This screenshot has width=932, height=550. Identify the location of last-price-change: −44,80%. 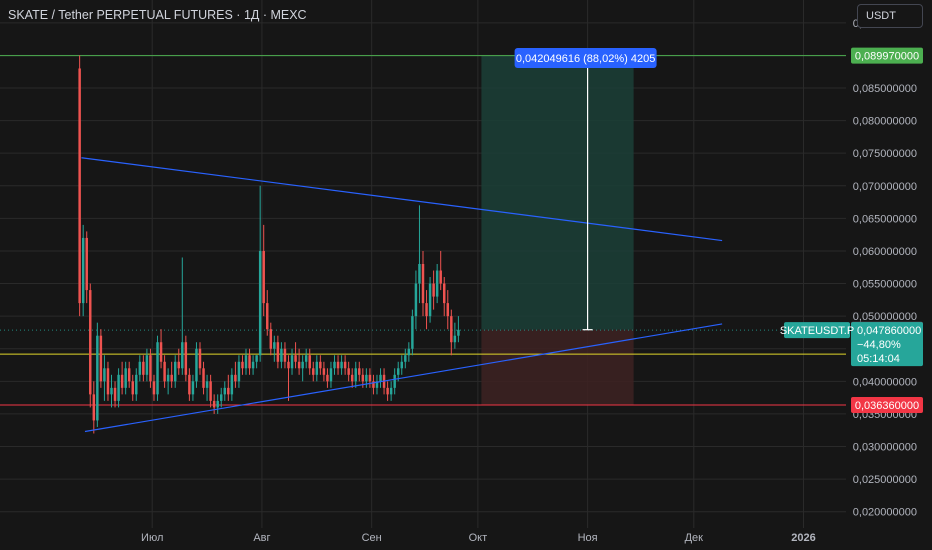
(879, 345).